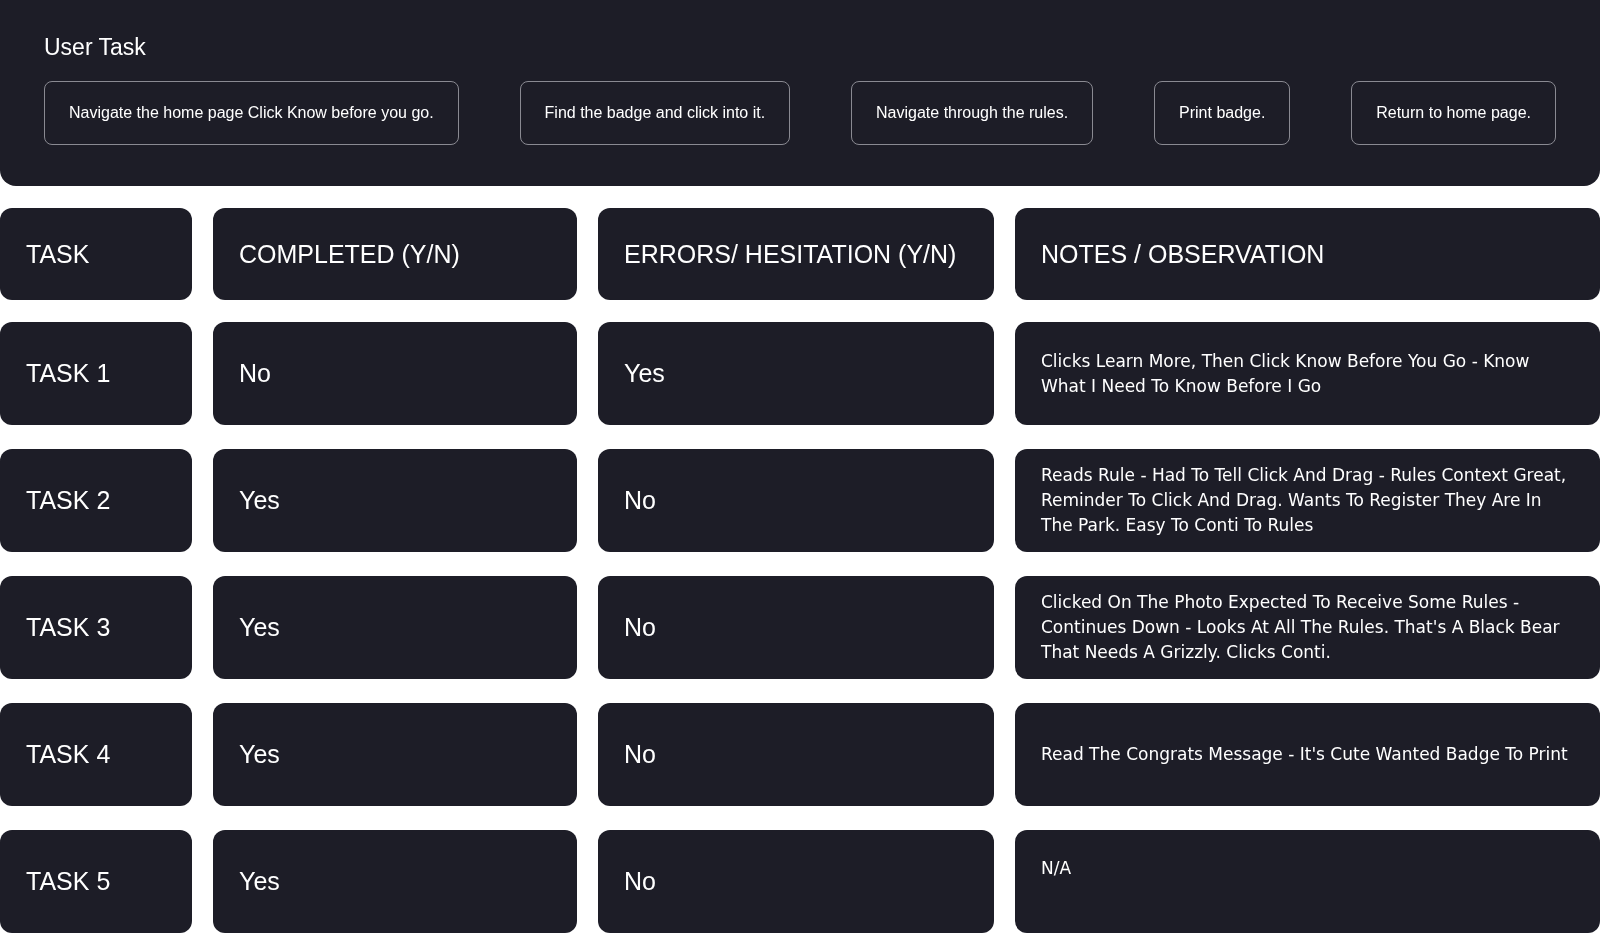 The height and width of the screenshot is (934, 1600). Describe the element at coordinates (1307, 500) in the screenshot. I see `notes-cell: Reads Rule - Had To Tell Click And Drag - Rules Context Great, Reminder To Click And Drag. Wants To Register They Are In The Park. Easy To Conti To Rules` at that location.